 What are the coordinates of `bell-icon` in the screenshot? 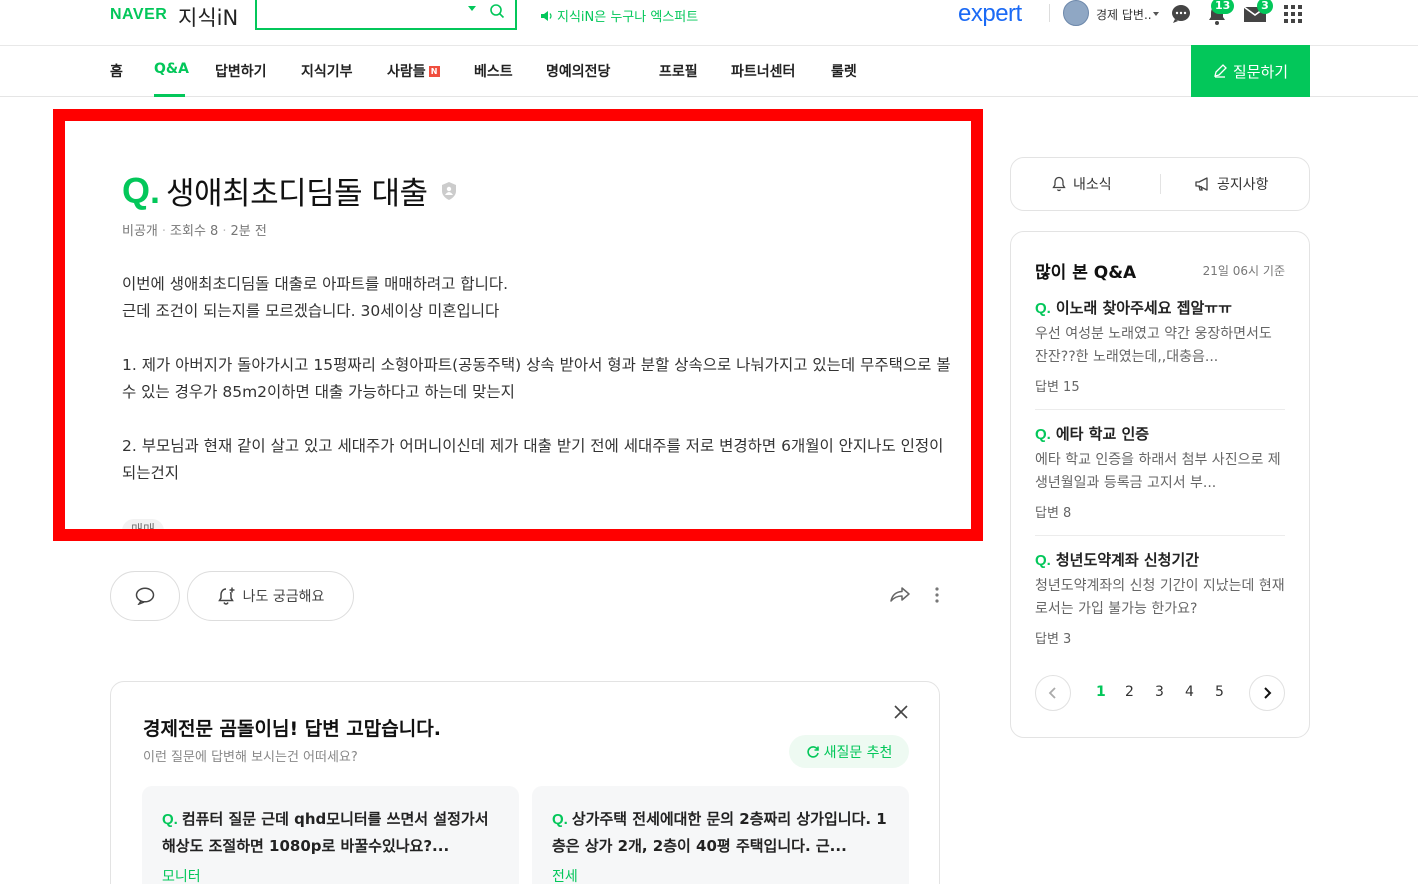 It's located at (1059, 184).